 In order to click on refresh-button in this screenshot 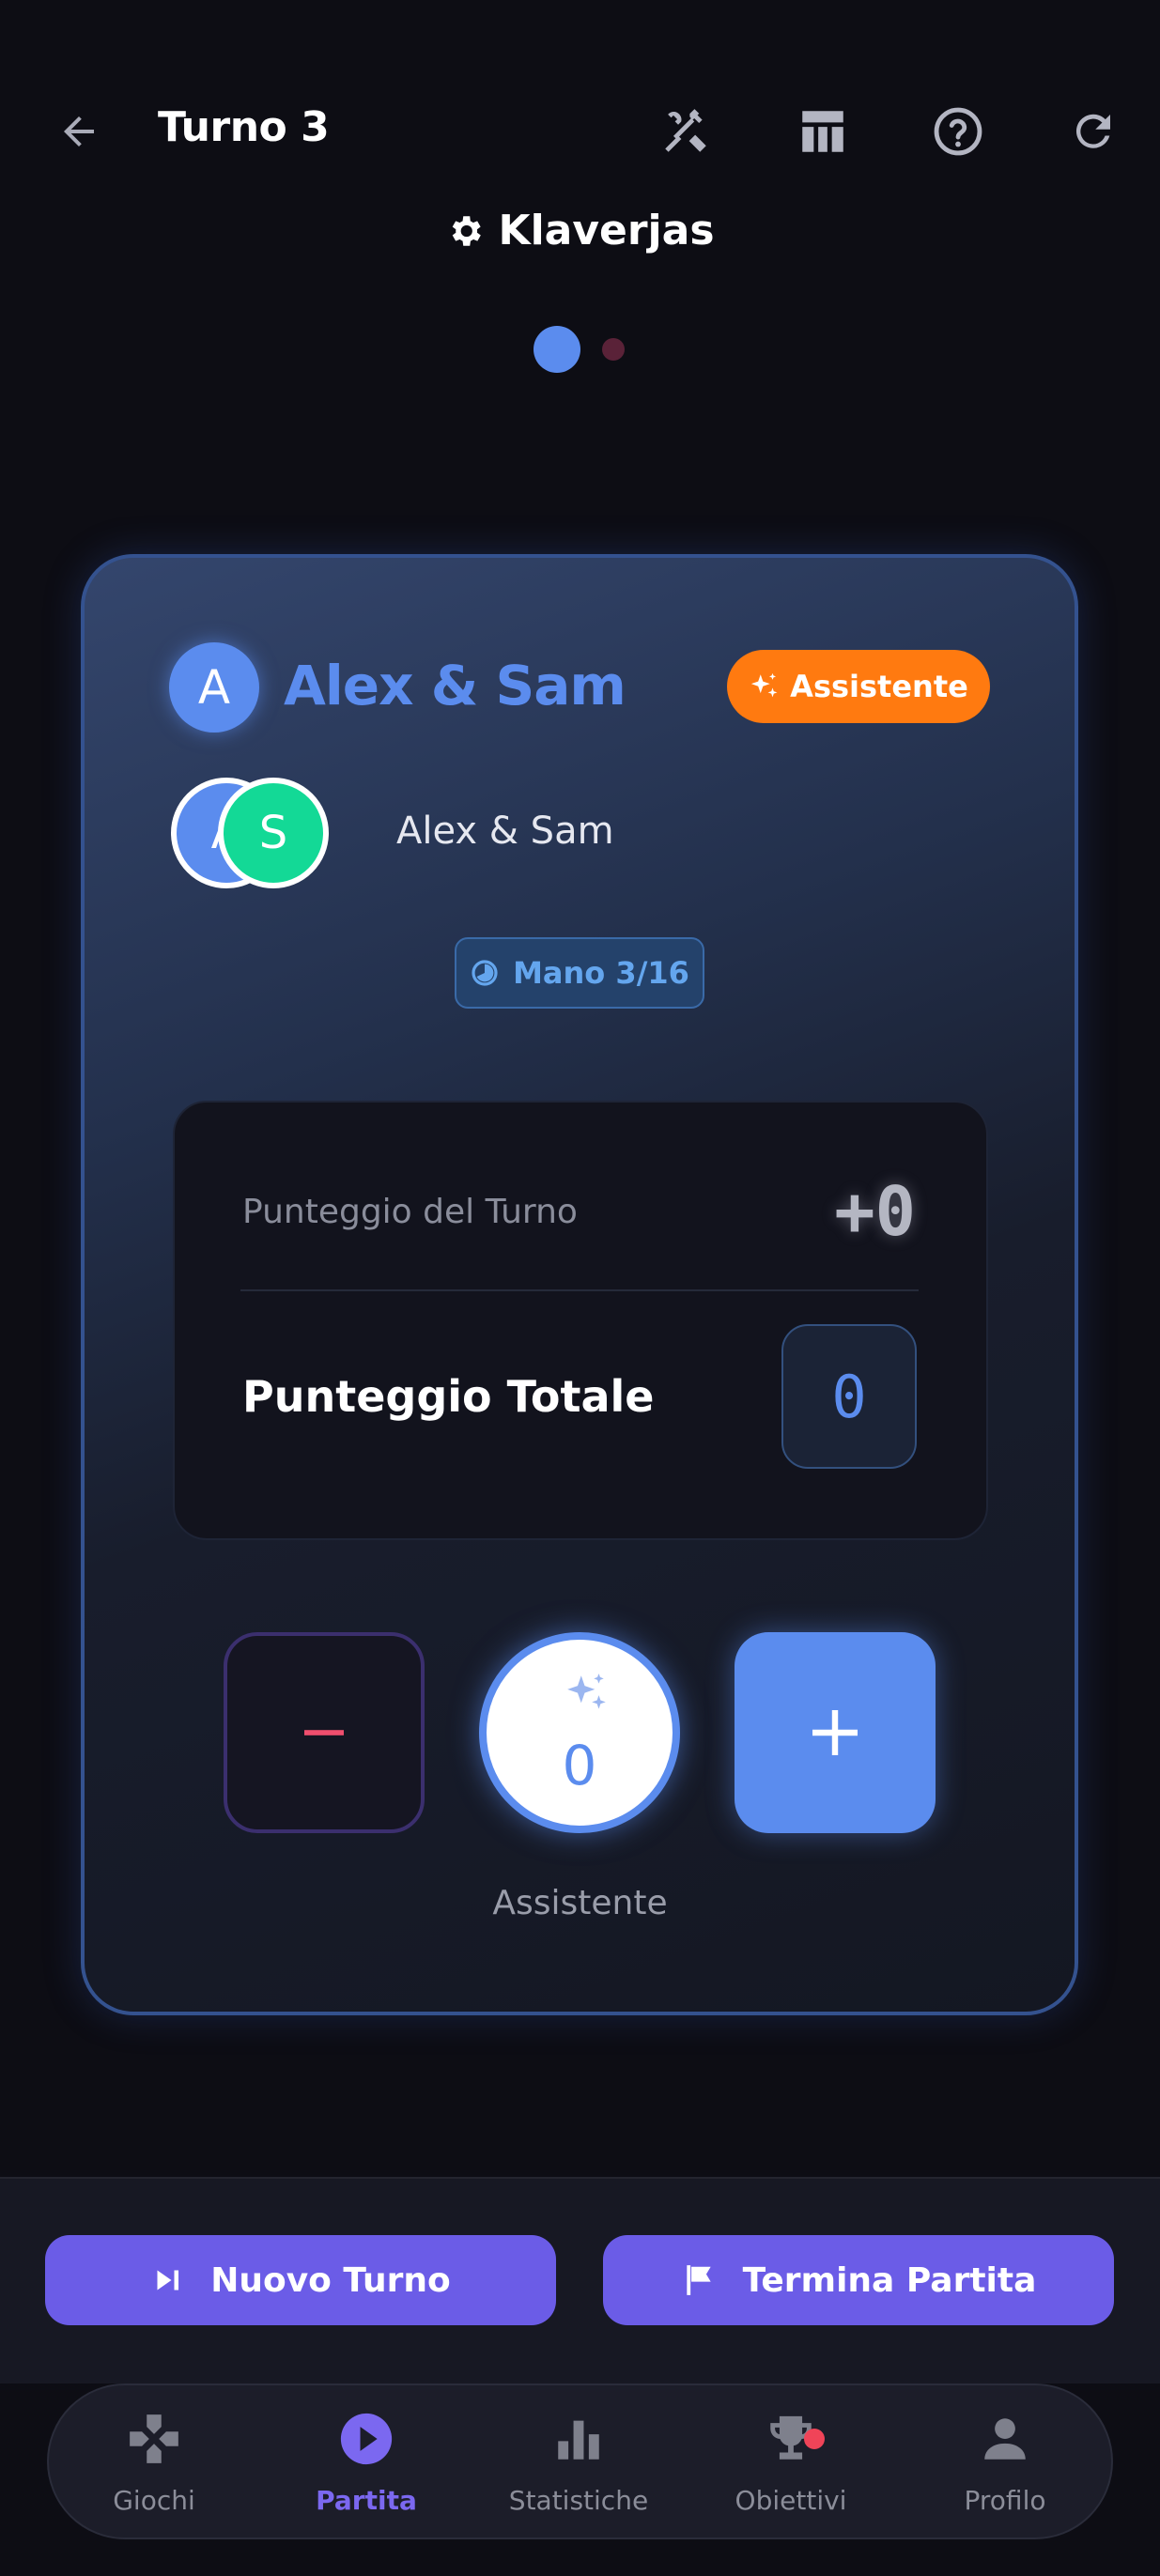, I will do `click(1093, 131)`.